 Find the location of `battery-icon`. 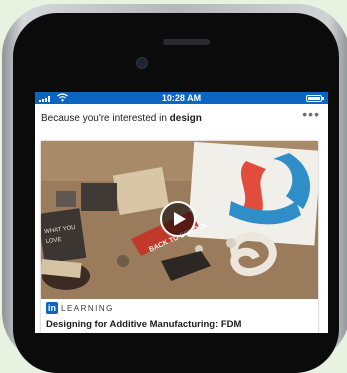

battery-icon is located at coordinates (315, 98).